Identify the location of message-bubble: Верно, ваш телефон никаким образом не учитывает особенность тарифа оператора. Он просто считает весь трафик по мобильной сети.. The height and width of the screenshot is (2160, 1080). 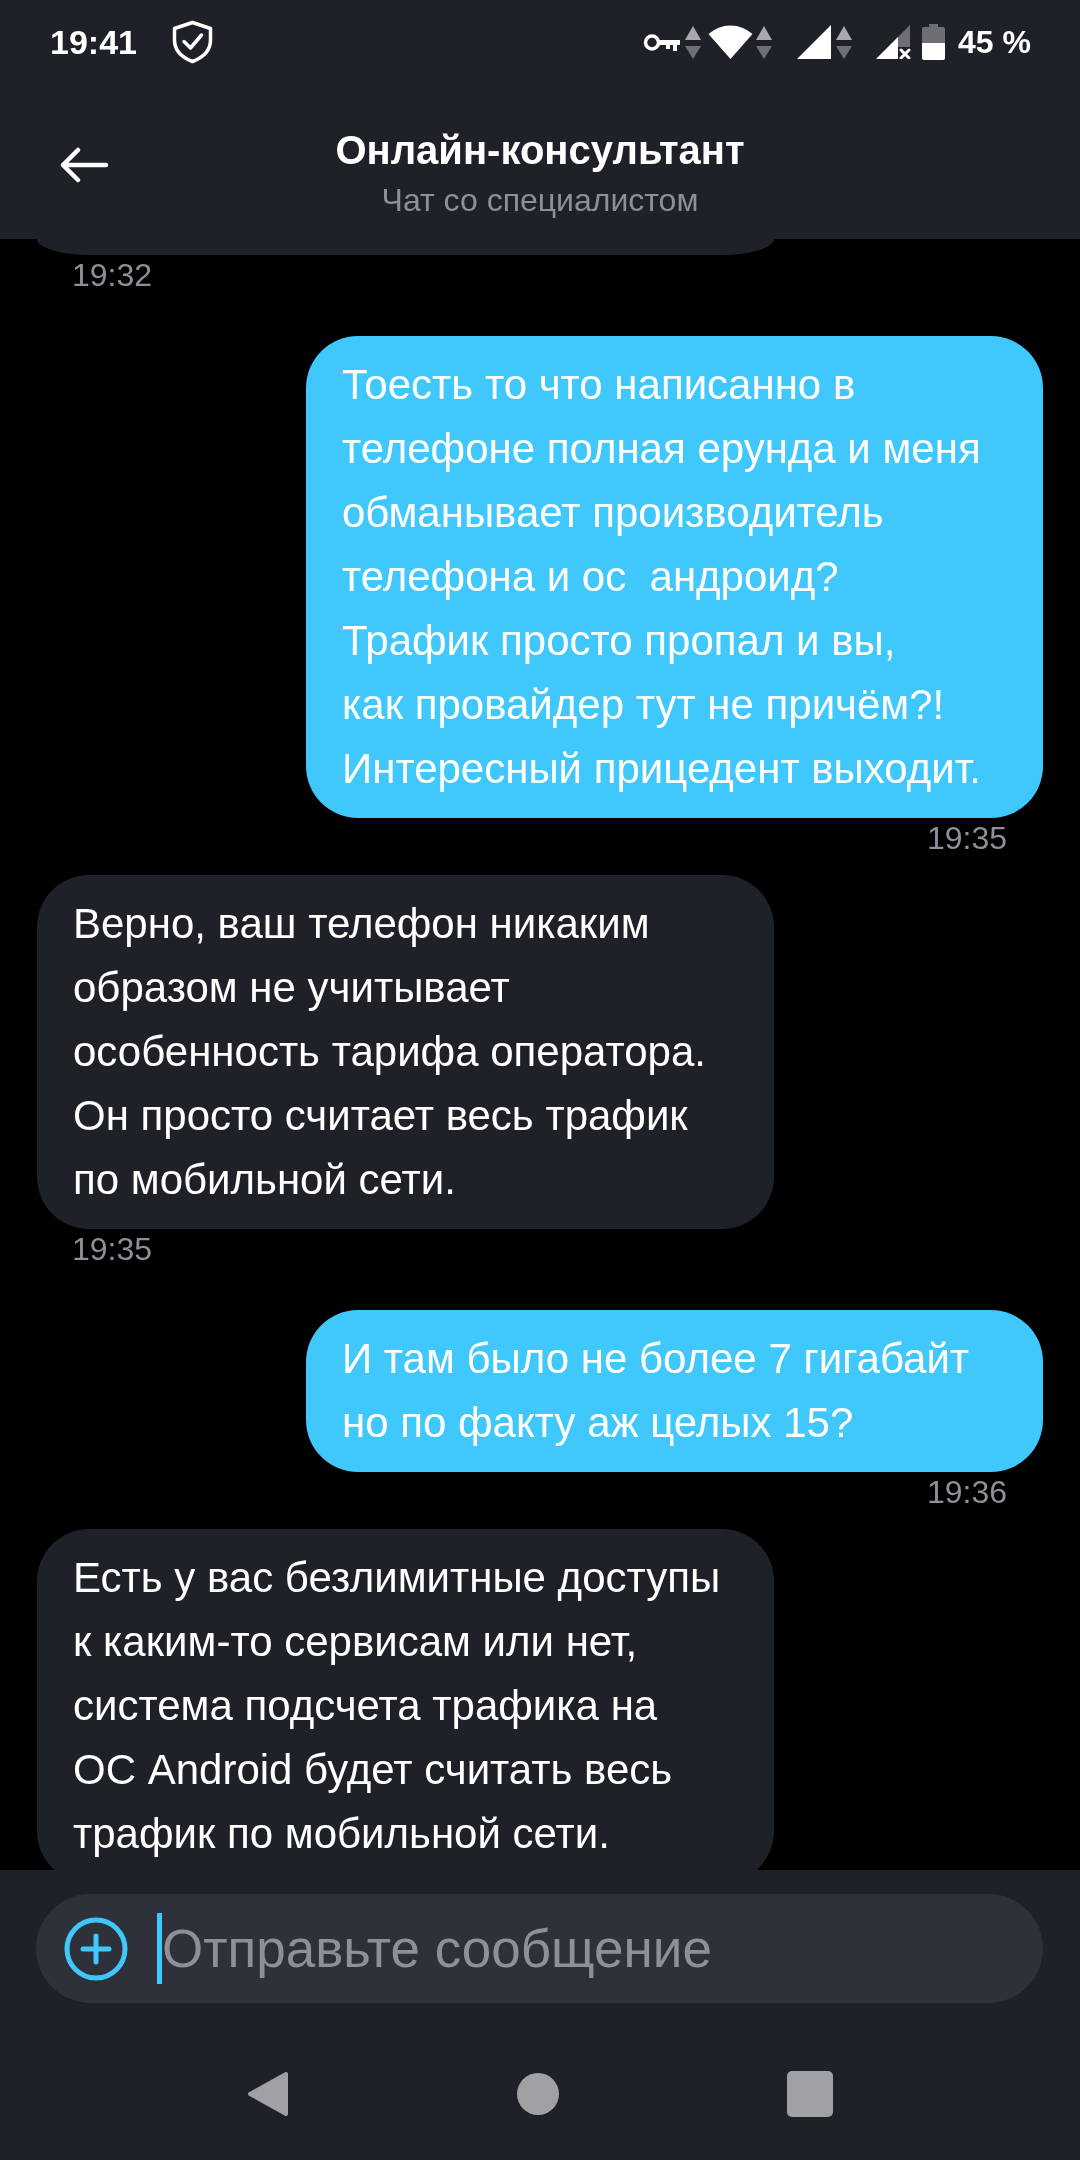
(405, 1052).